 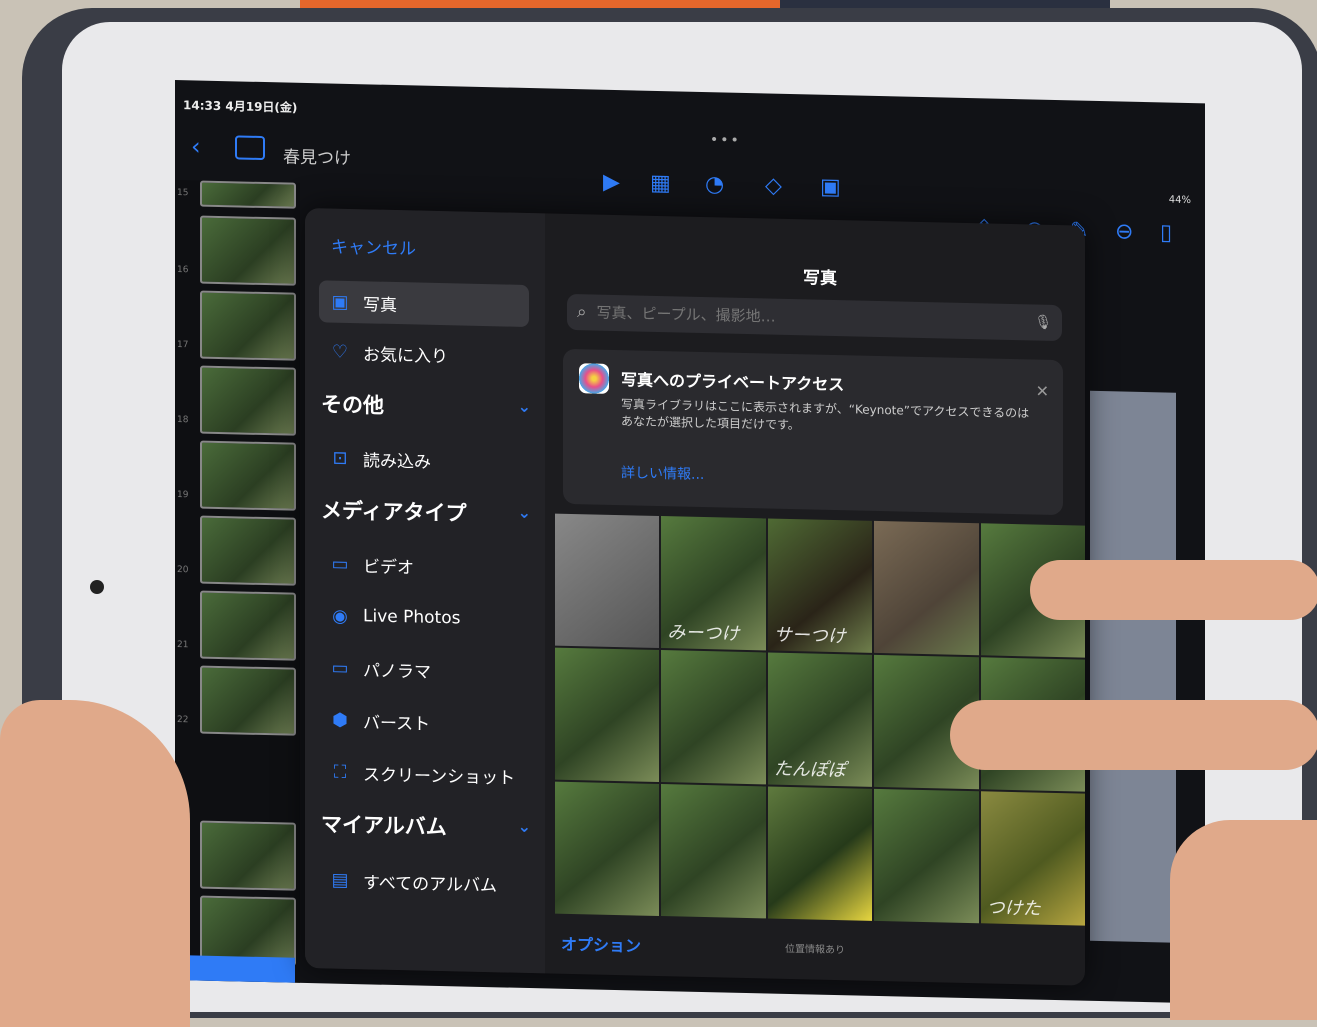 What do you see at coordinates (183, 193) in the screenshot?
I see `slide-number: 15` at bounding box center [183, 193].